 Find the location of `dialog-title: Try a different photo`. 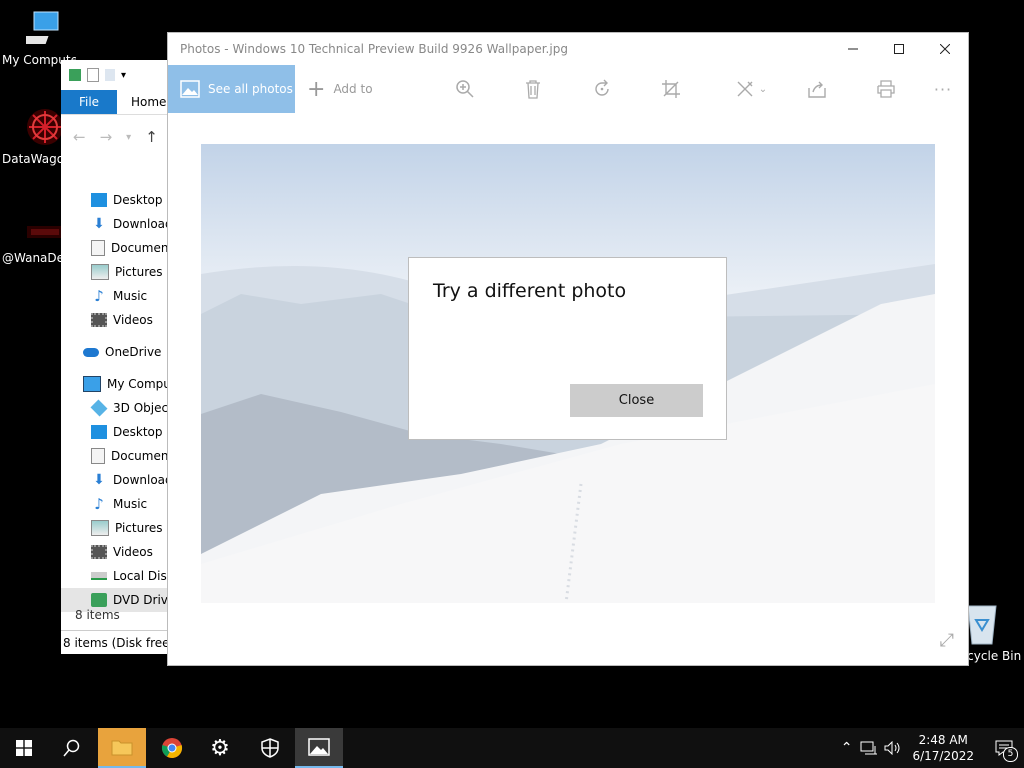

dialog-title: Try a different photo is located at coordinates (530, 291).